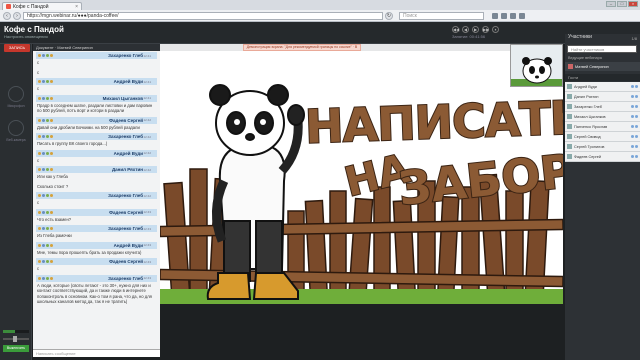 Image resolution: width=640 pixels, height=360 pixels. What do you see at coordinates (602, 87) in the screenshot?
I see `guest-row: Андрей Вуди` at bounding box center [602, 87].